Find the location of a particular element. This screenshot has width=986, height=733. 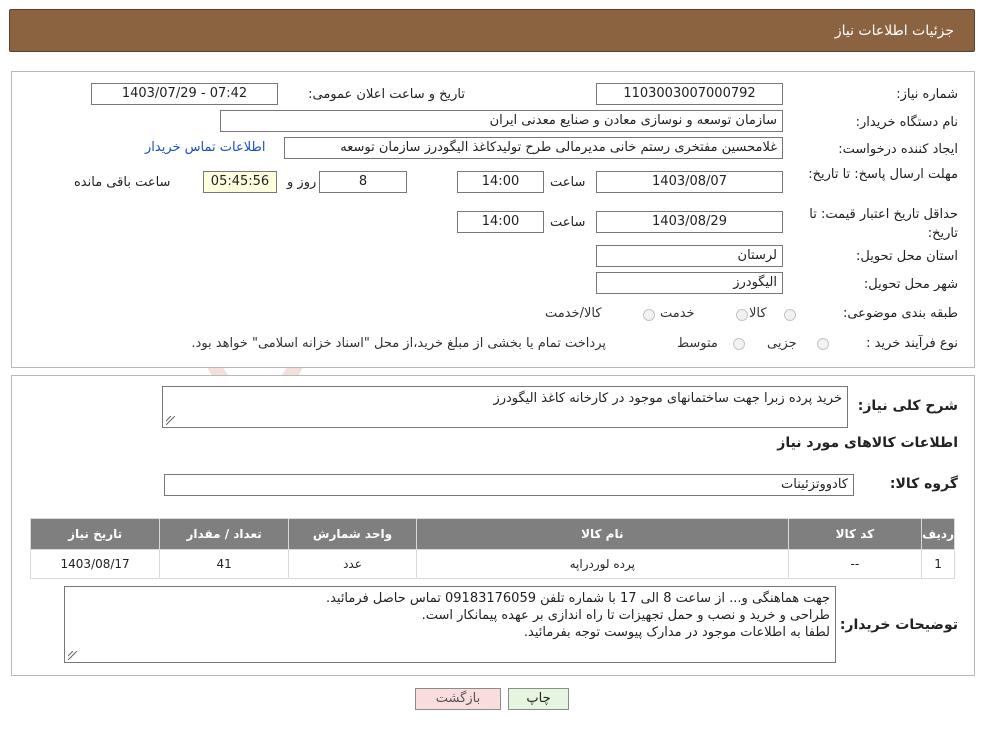

print-button: چاپ is located at coordinates (538, 699).